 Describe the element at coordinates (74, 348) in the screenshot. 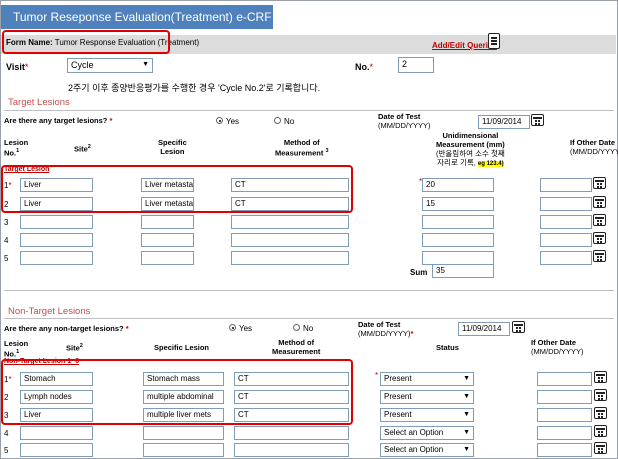

I see `nontarget-col-site: Site2` at that location.